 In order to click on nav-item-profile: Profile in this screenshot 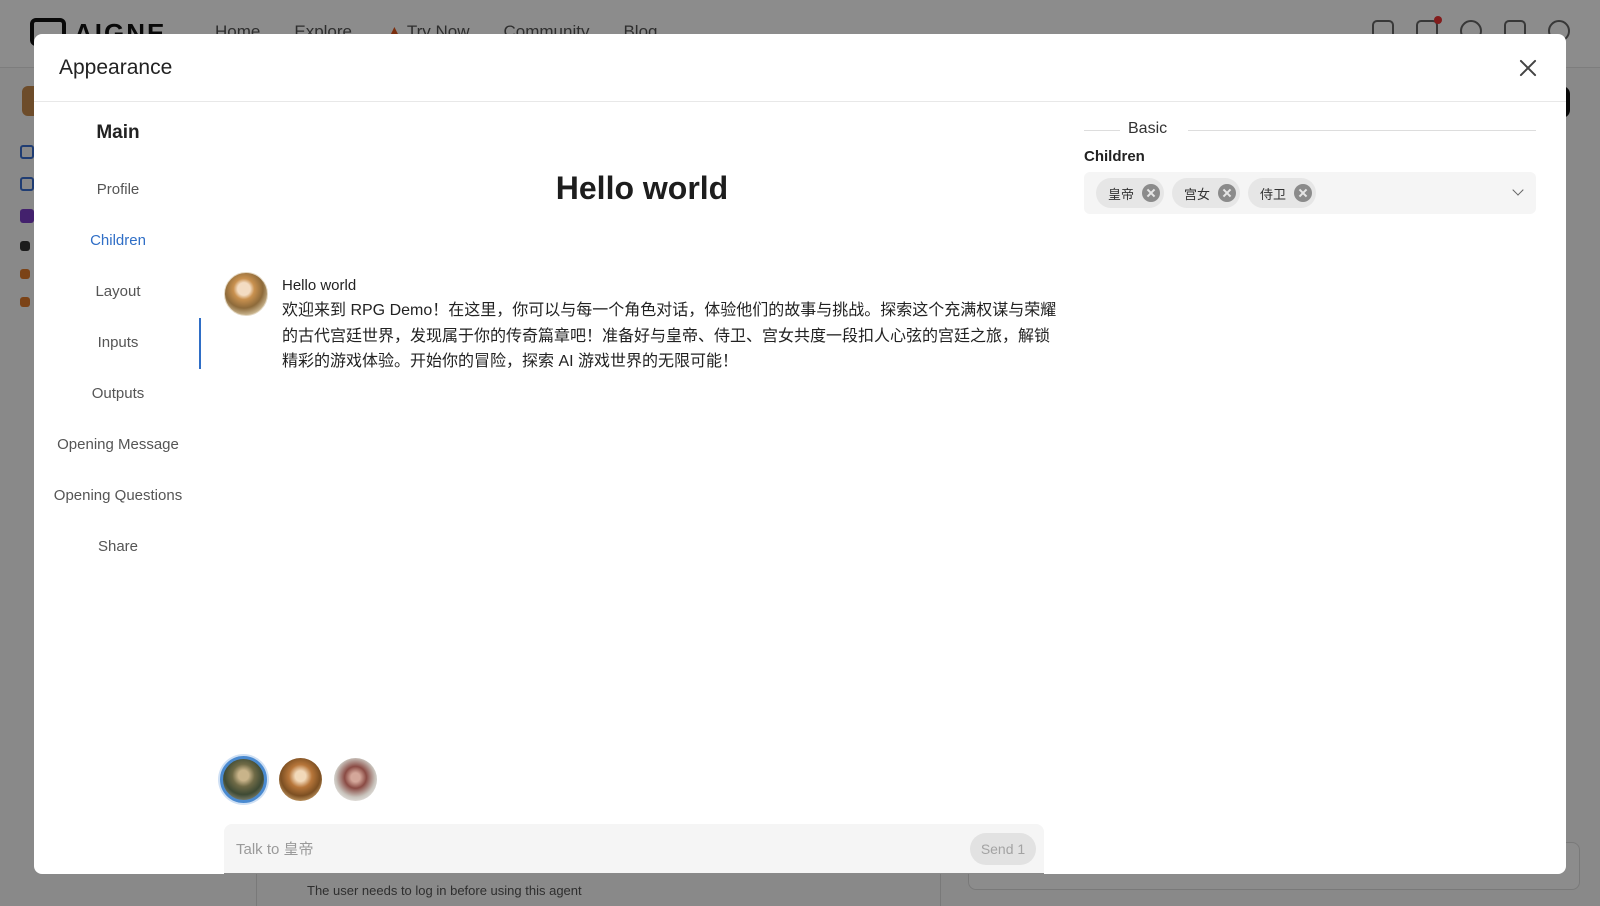, I will do `click(118, 189)`.